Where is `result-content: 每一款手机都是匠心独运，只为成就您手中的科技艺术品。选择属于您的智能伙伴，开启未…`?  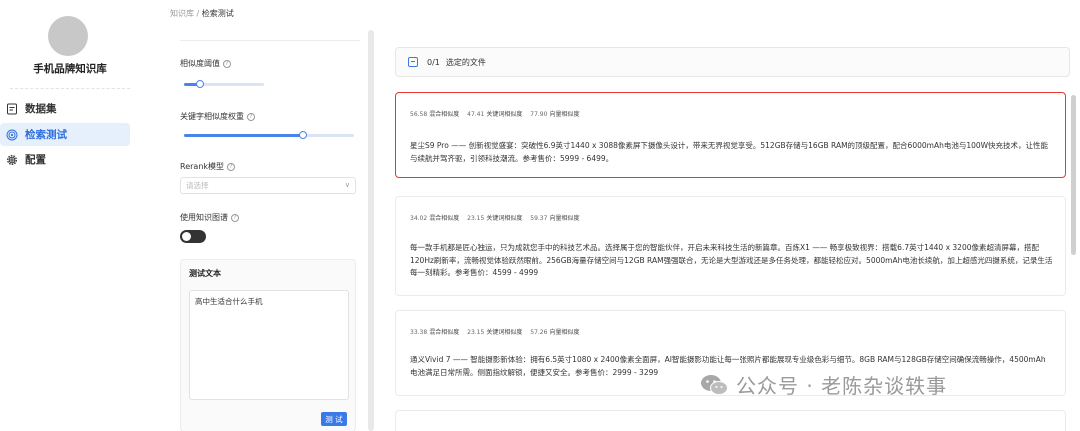
result-content: 每一款手机都是匠心独运，只为成就您手中的科技艺术品。选择属于您的智能伙伴，开启未… is located at coordinates (731, 260).